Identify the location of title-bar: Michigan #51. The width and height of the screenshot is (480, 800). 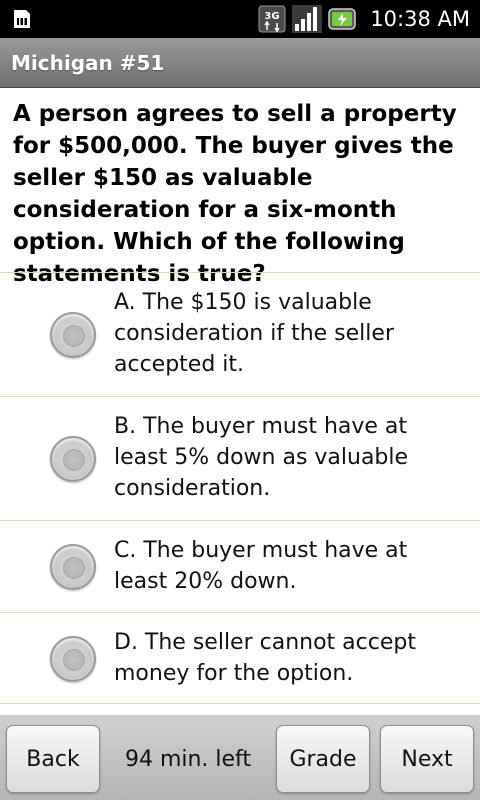
(240, 63).